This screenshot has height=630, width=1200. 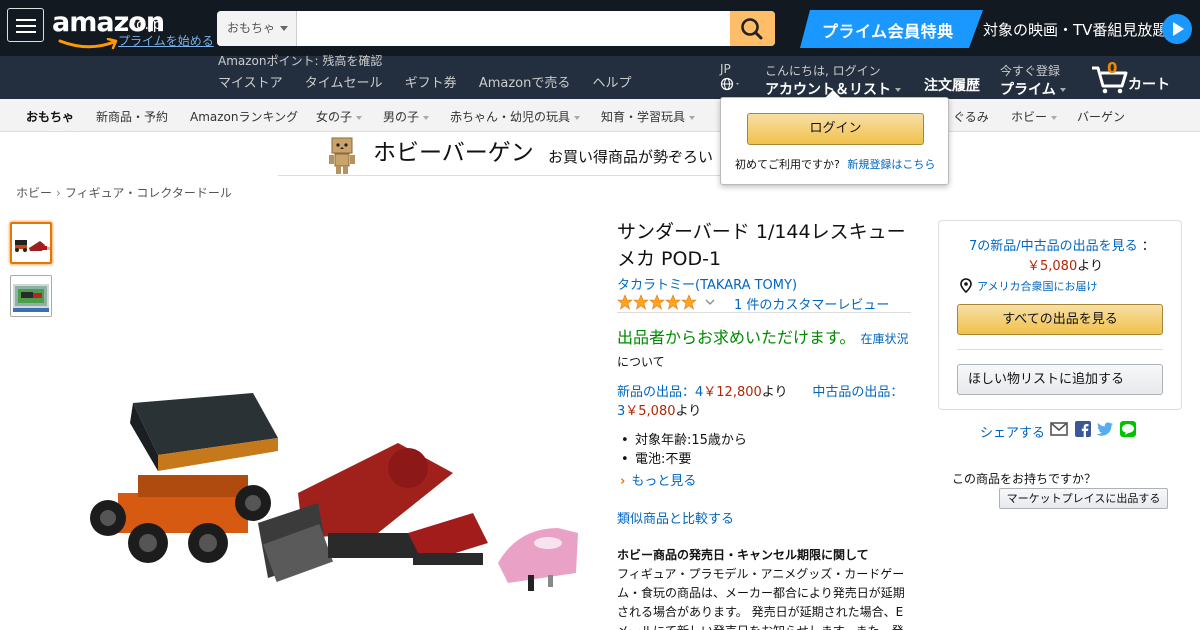 I want to click on star-rating, so click(x=672, y=304).